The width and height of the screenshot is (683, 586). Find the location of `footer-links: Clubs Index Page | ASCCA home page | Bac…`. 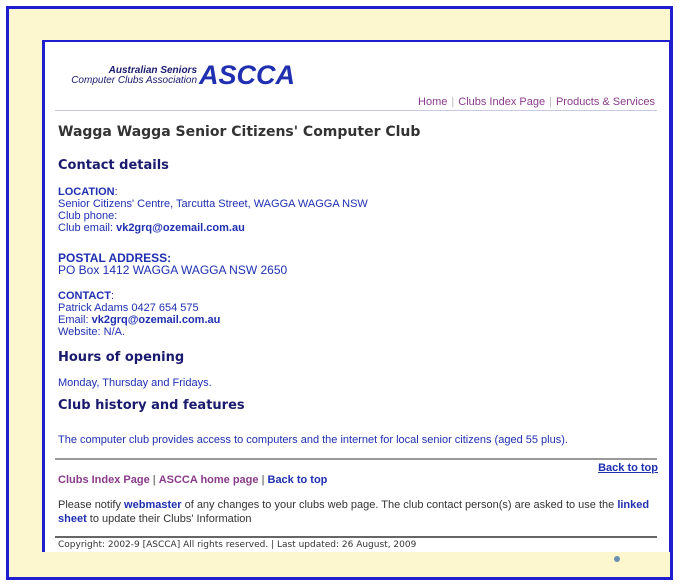

footer-links: Clubs Index Page | ASCCA home page | Bac… is located at coordinates (192, 480).